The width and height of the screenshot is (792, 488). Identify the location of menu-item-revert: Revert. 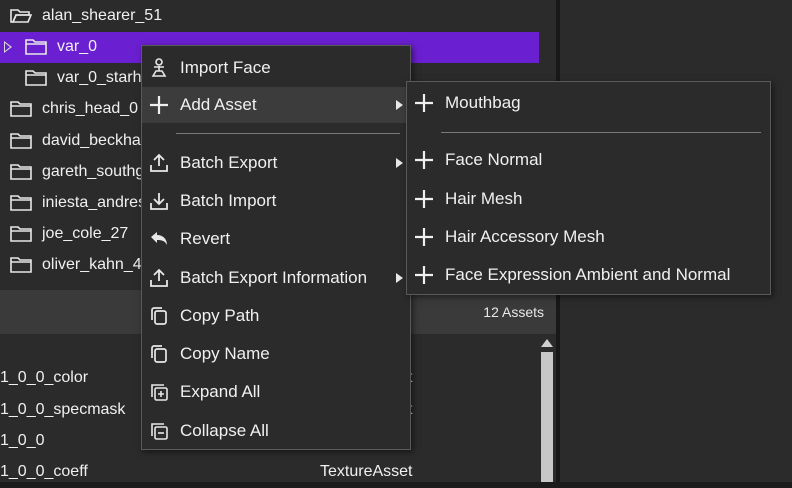
(276, 239).